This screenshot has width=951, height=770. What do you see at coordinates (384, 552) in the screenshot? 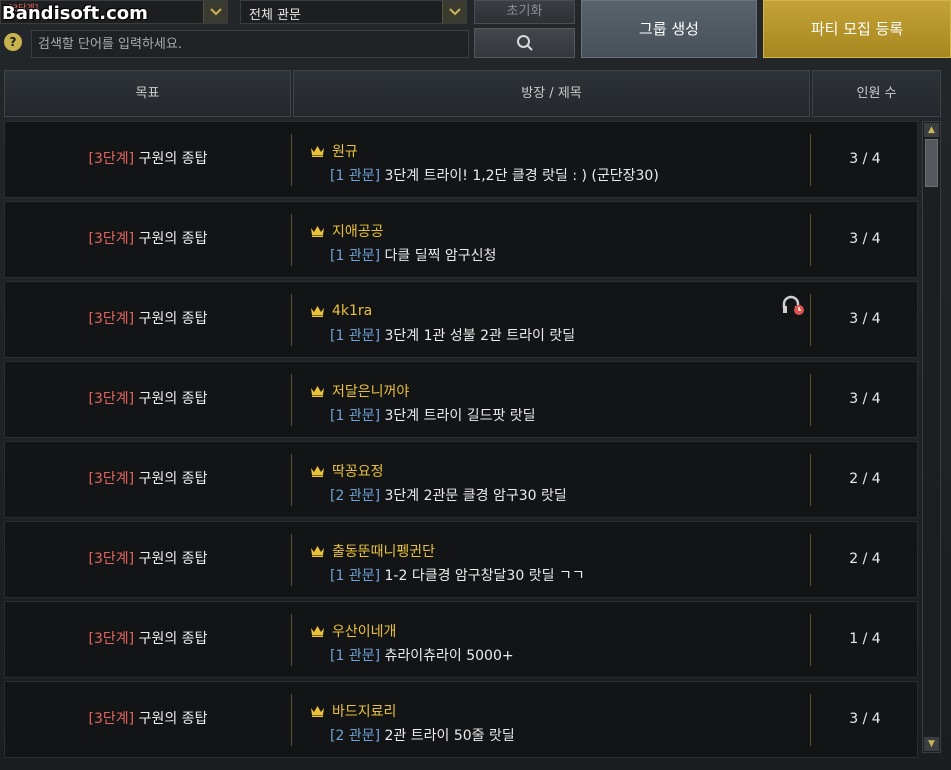
I see `row-leader-name: 출동뚠때니펭귄단` at bounding box center [384, 552].